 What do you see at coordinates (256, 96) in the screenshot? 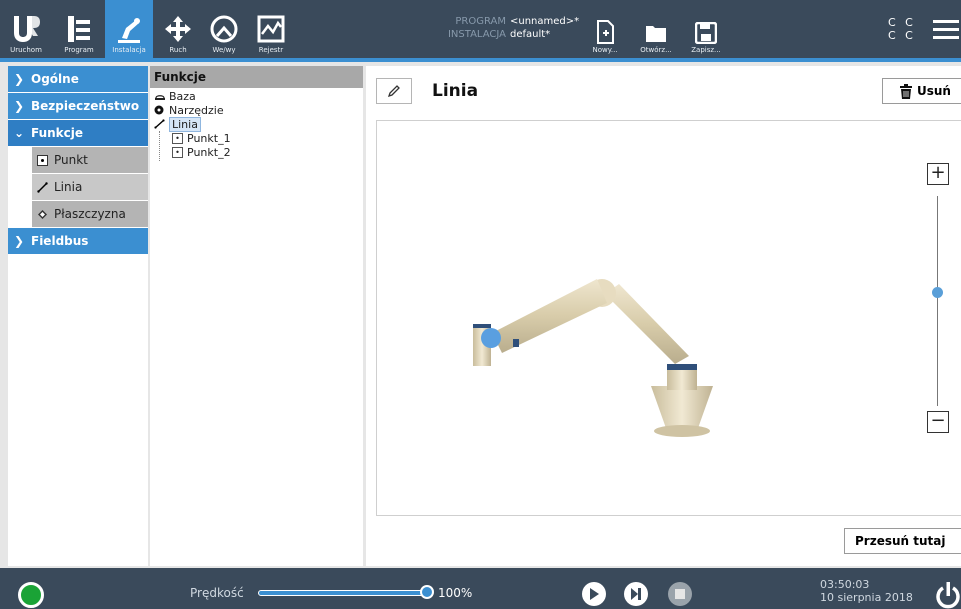
I see `tree-item-base: Baza` at bounding box center [256, 96].